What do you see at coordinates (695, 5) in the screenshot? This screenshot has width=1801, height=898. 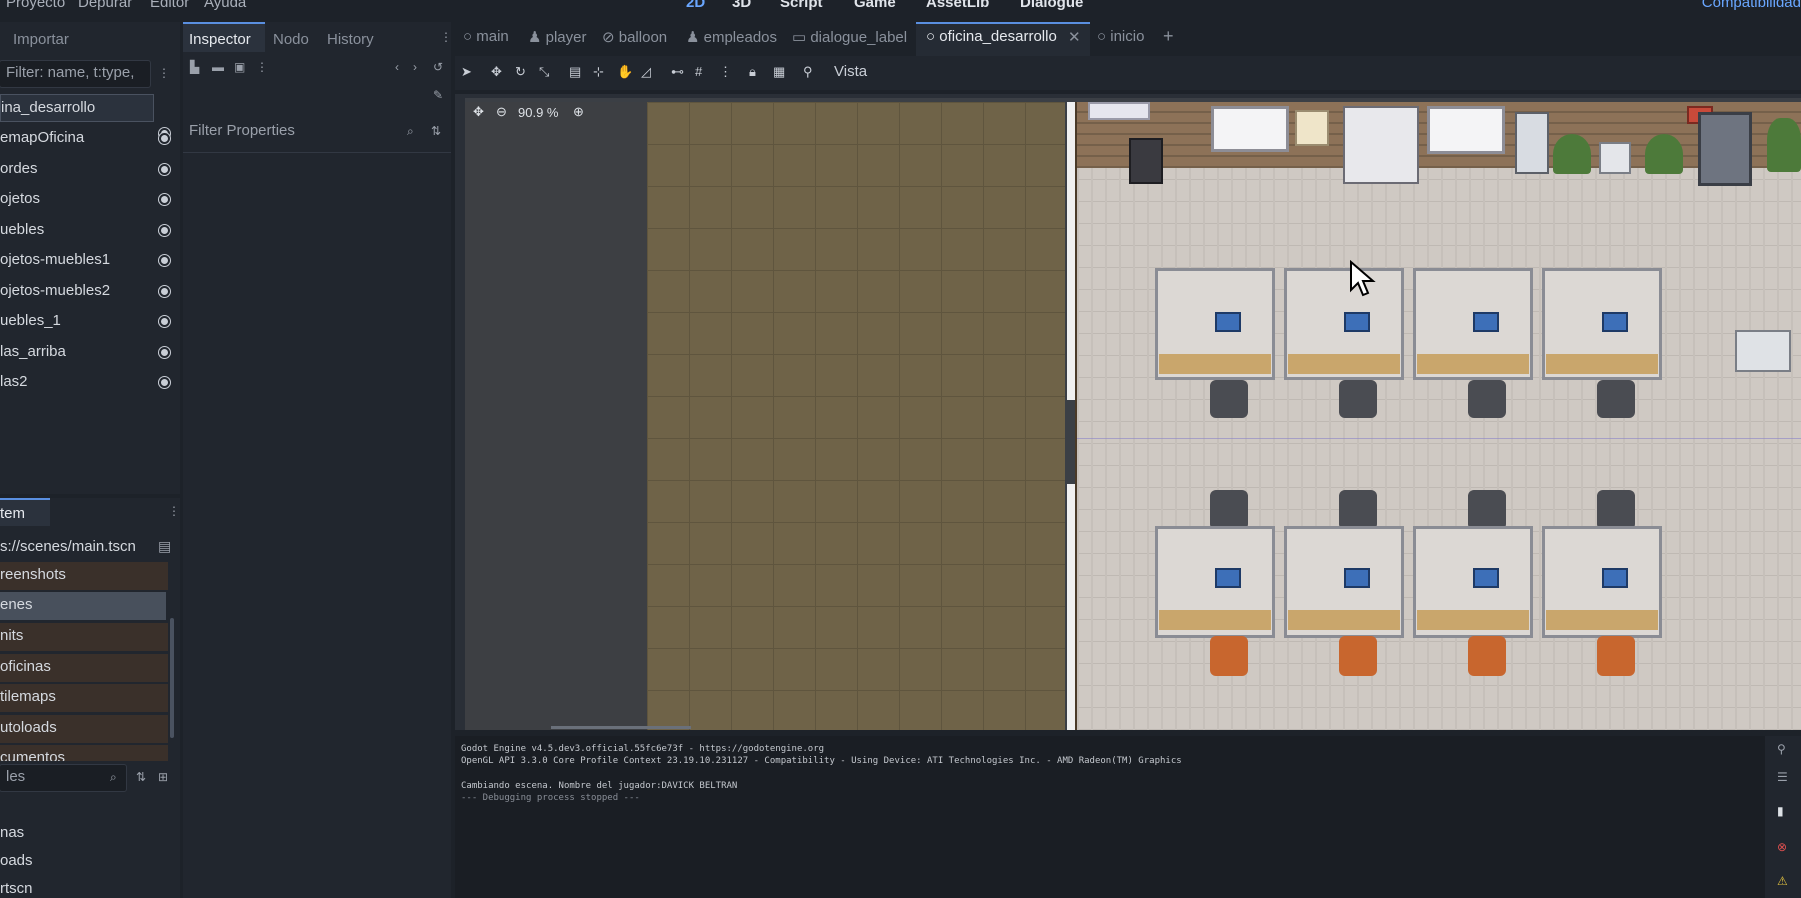 I see `workspace-2d: 2D` at bounding box center [695, 5].